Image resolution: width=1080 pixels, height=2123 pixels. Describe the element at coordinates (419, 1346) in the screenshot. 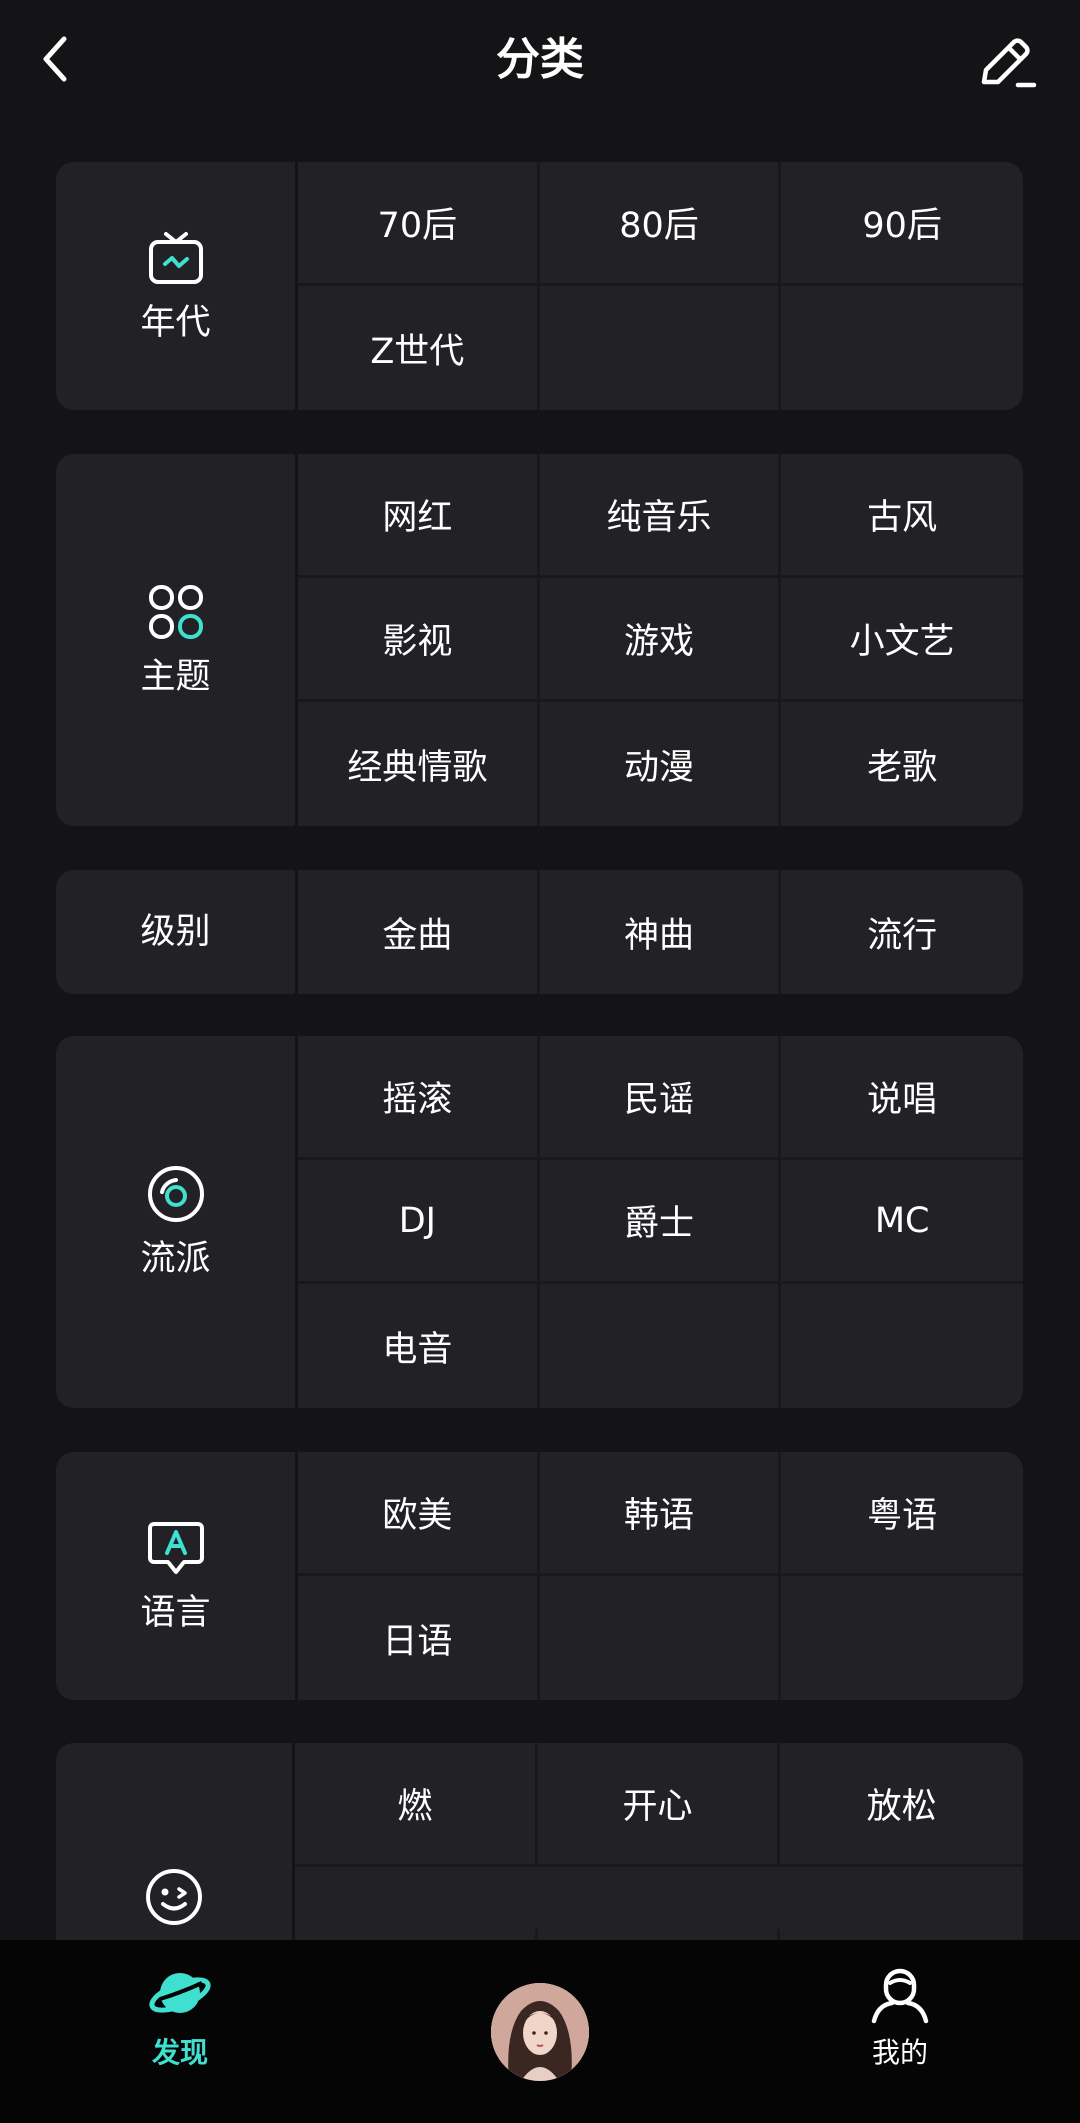

I see `tag-item: 电音` at that location.